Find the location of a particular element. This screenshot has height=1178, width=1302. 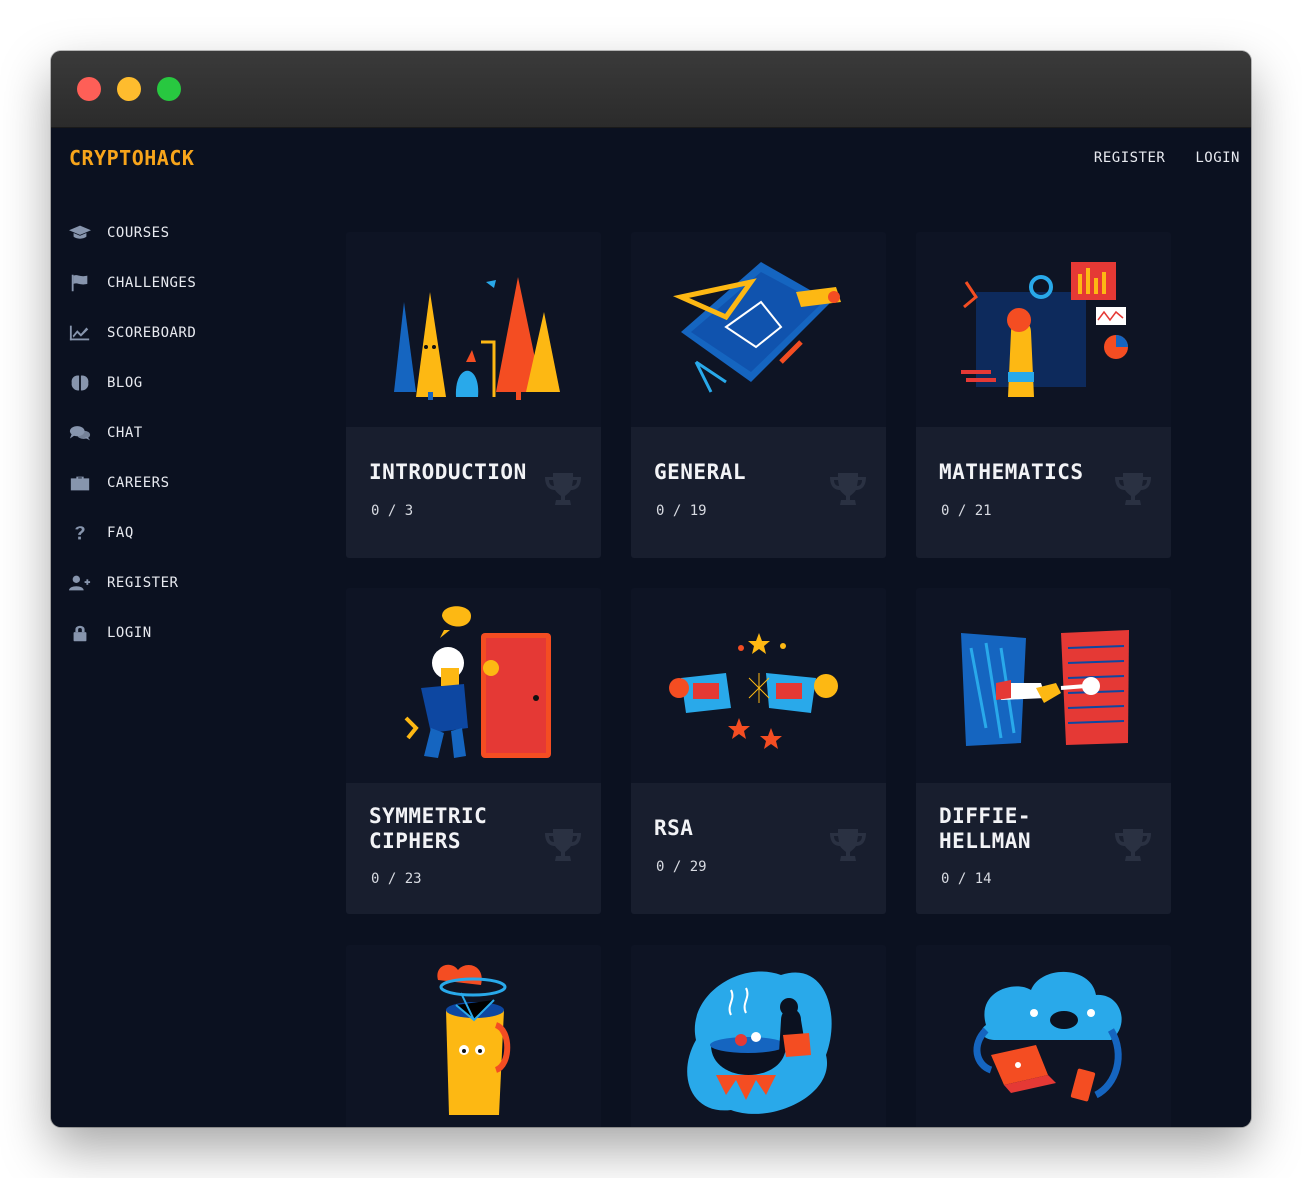

category-progress: 0 / 19 is located at coordinates (681, 511).